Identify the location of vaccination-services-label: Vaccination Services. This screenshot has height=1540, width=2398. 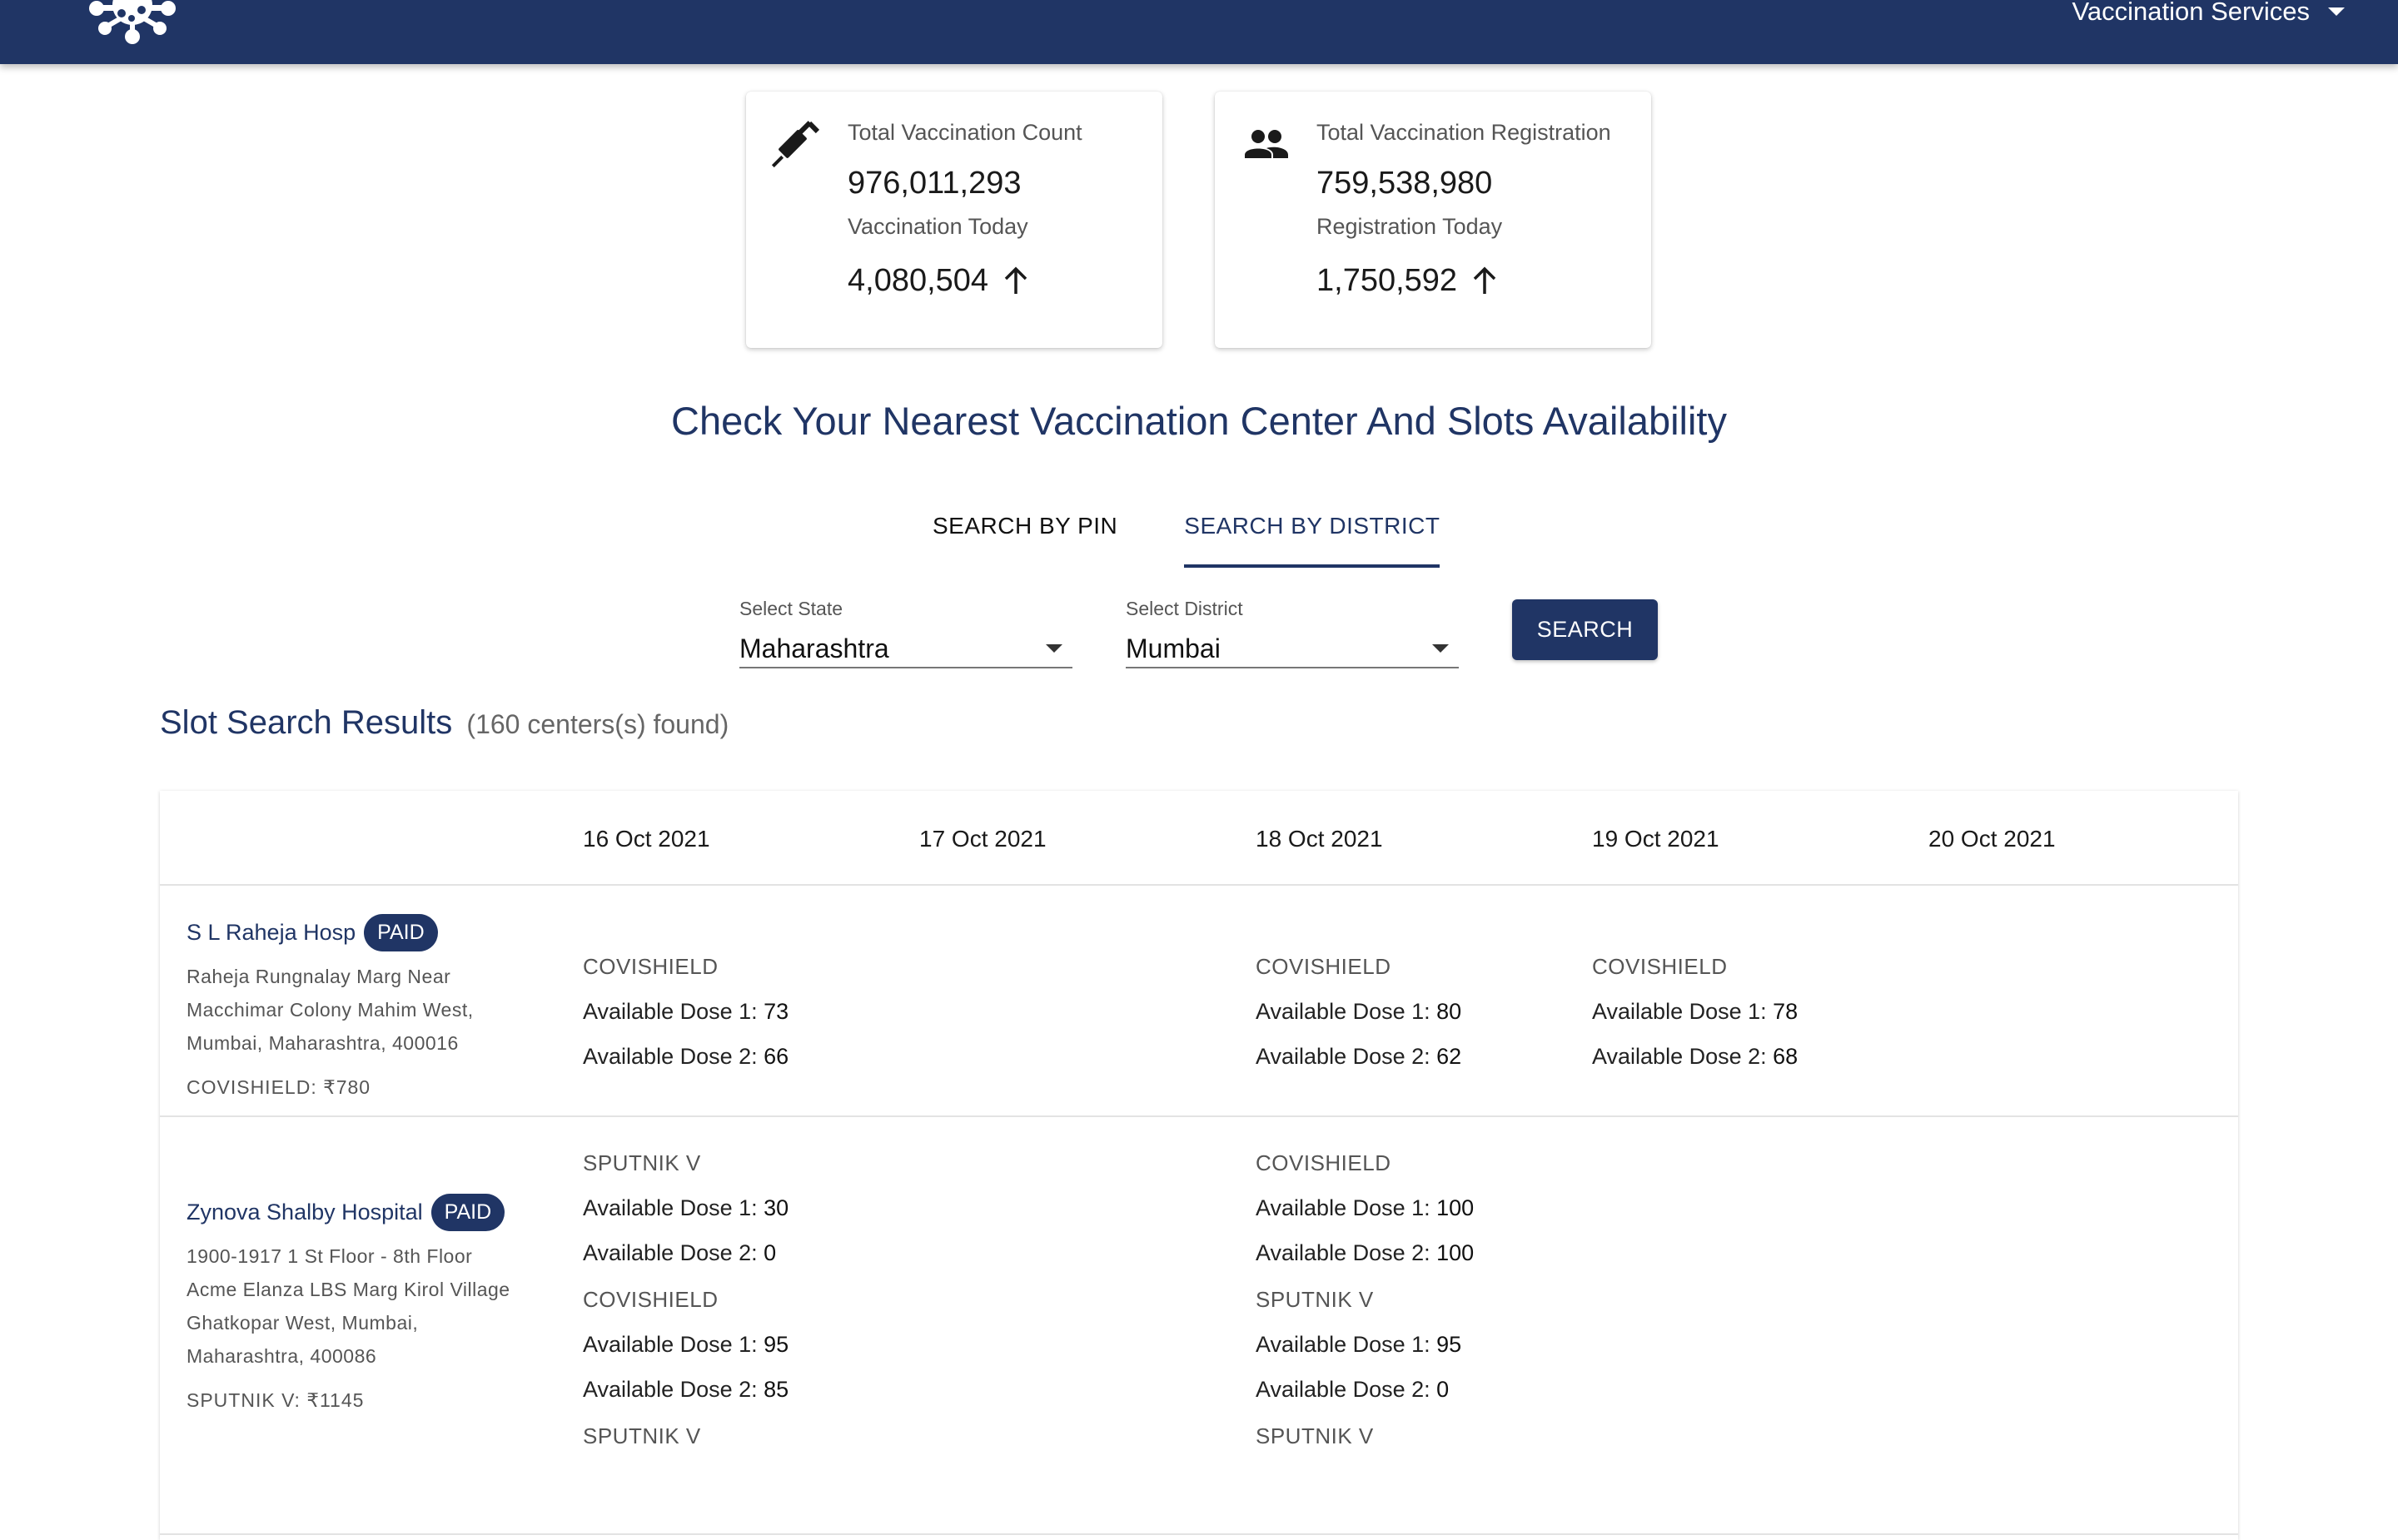
(2191, 13).